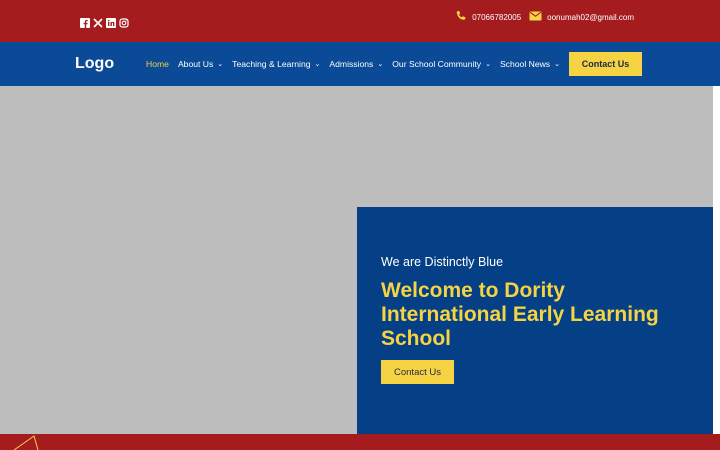  I want to click on email-address: oonumah02@gmail.com, so click(590, 17).